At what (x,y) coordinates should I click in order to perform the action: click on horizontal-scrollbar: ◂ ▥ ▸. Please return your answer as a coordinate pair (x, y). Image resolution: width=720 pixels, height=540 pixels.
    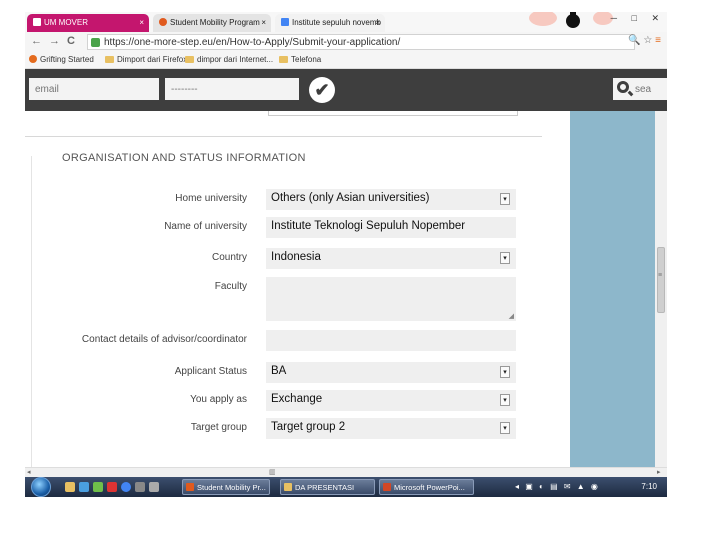
    Looking at the image, I should click on (346, 472).